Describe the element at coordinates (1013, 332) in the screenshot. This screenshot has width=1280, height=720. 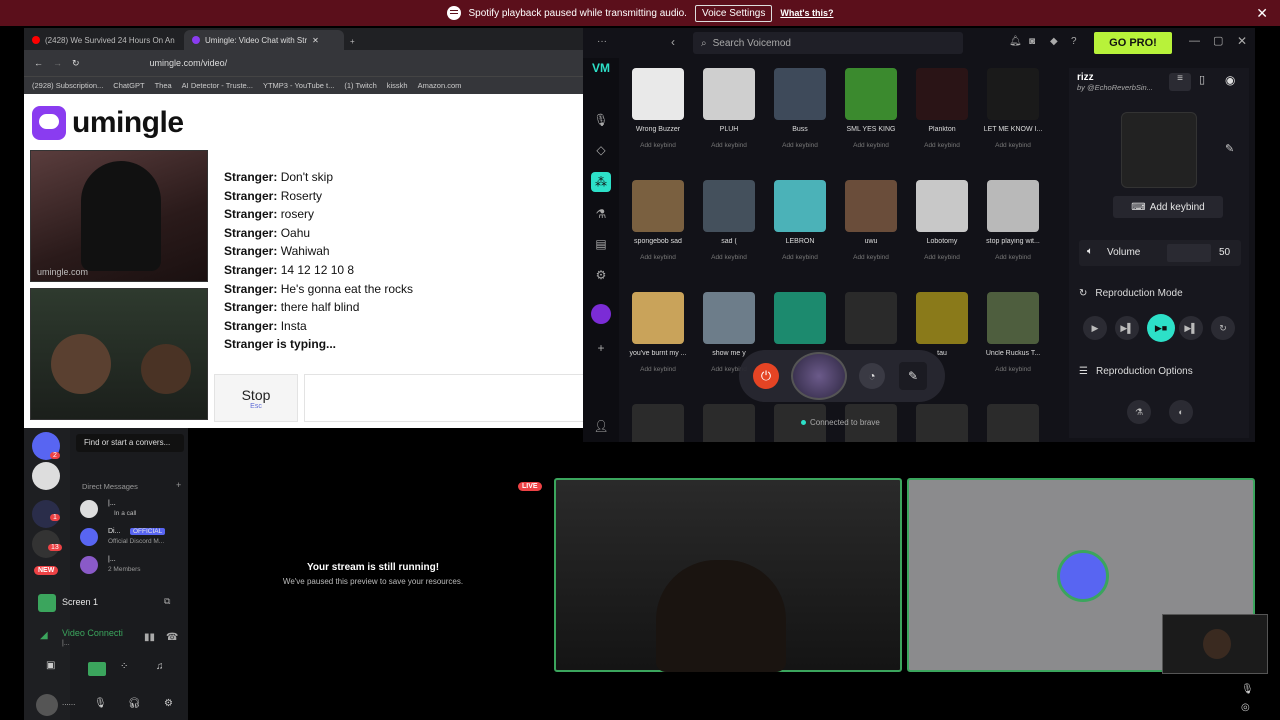
I see `sound-tile: Uncle Ruckus T... Add keybind` at that location.